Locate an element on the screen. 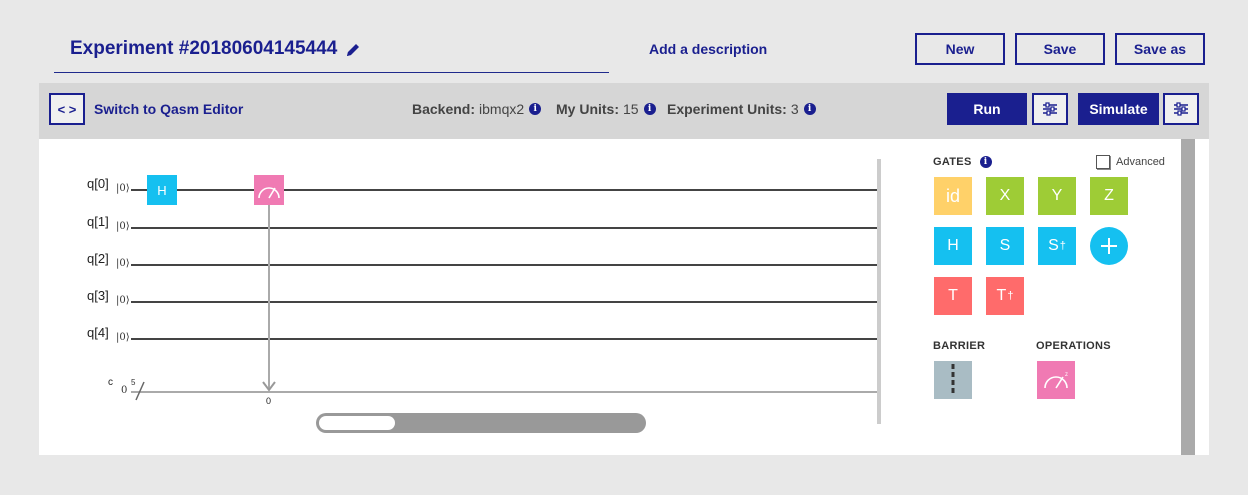 The width and height of the screenshot is (1248, 495). gate-sdg-label: S is located at coordinates (1053, 245).